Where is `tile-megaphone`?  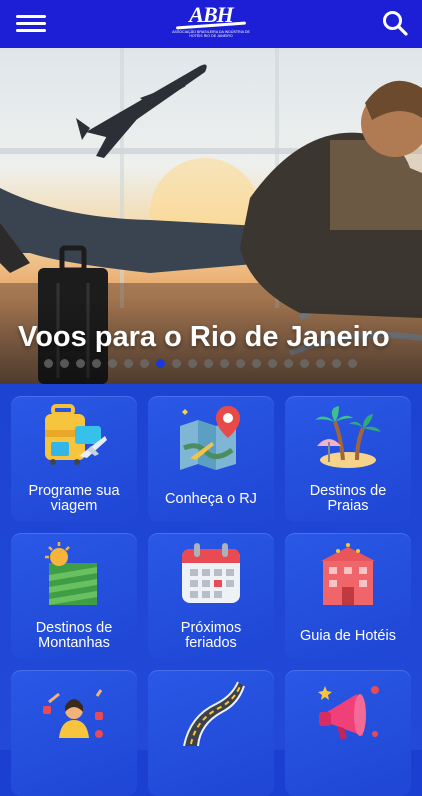 tile-megaphone is located at coordinates (348, 733).